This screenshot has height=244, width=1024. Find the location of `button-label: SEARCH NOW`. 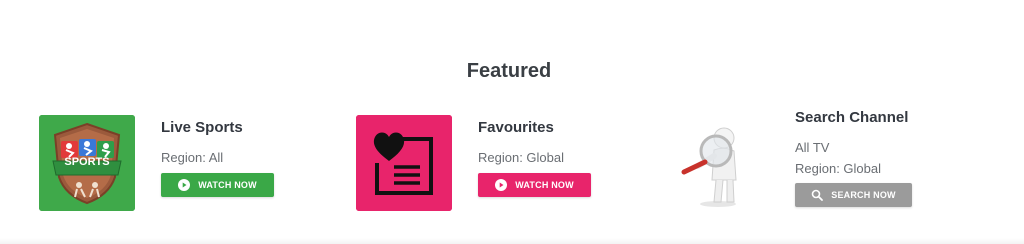

button-label: SEARCH NOW is located at coordinates (863, 195).